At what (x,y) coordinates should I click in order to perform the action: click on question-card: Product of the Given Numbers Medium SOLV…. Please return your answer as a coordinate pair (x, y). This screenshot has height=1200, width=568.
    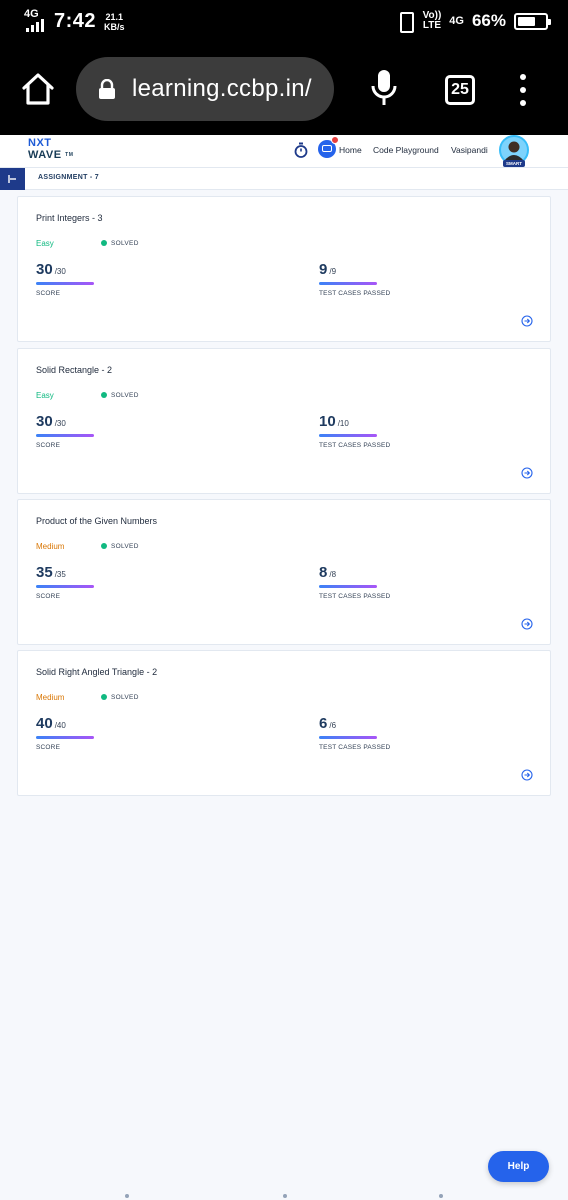
    Looking at the image, I should click on (284, 572).